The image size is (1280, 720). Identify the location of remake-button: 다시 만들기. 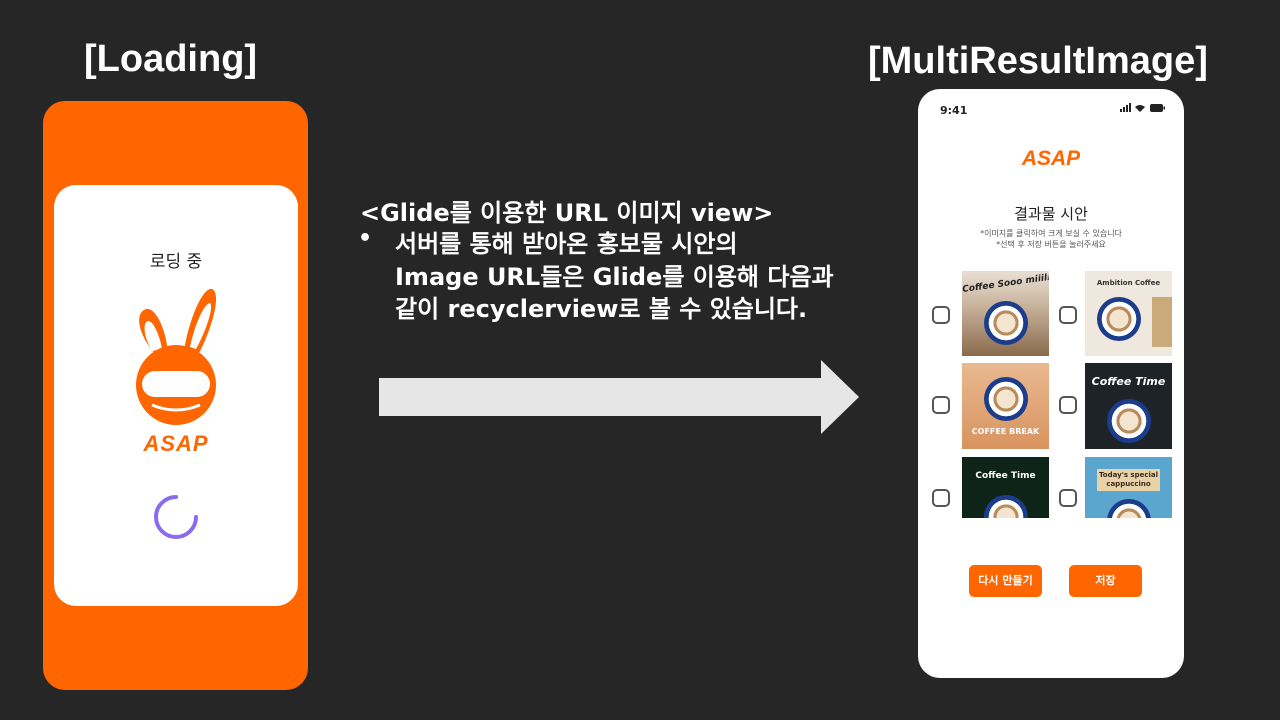
(1005, 581).